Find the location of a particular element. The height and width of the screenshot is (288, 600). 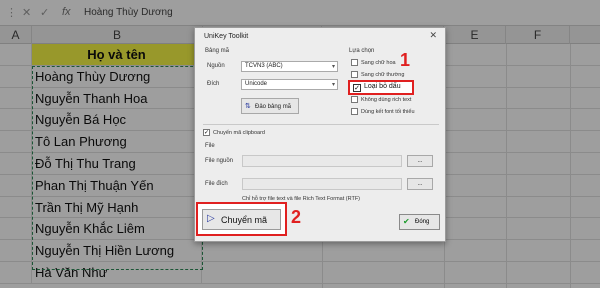

uppercase-label: Sang chữ hoa is located at coordinates (378, 63).